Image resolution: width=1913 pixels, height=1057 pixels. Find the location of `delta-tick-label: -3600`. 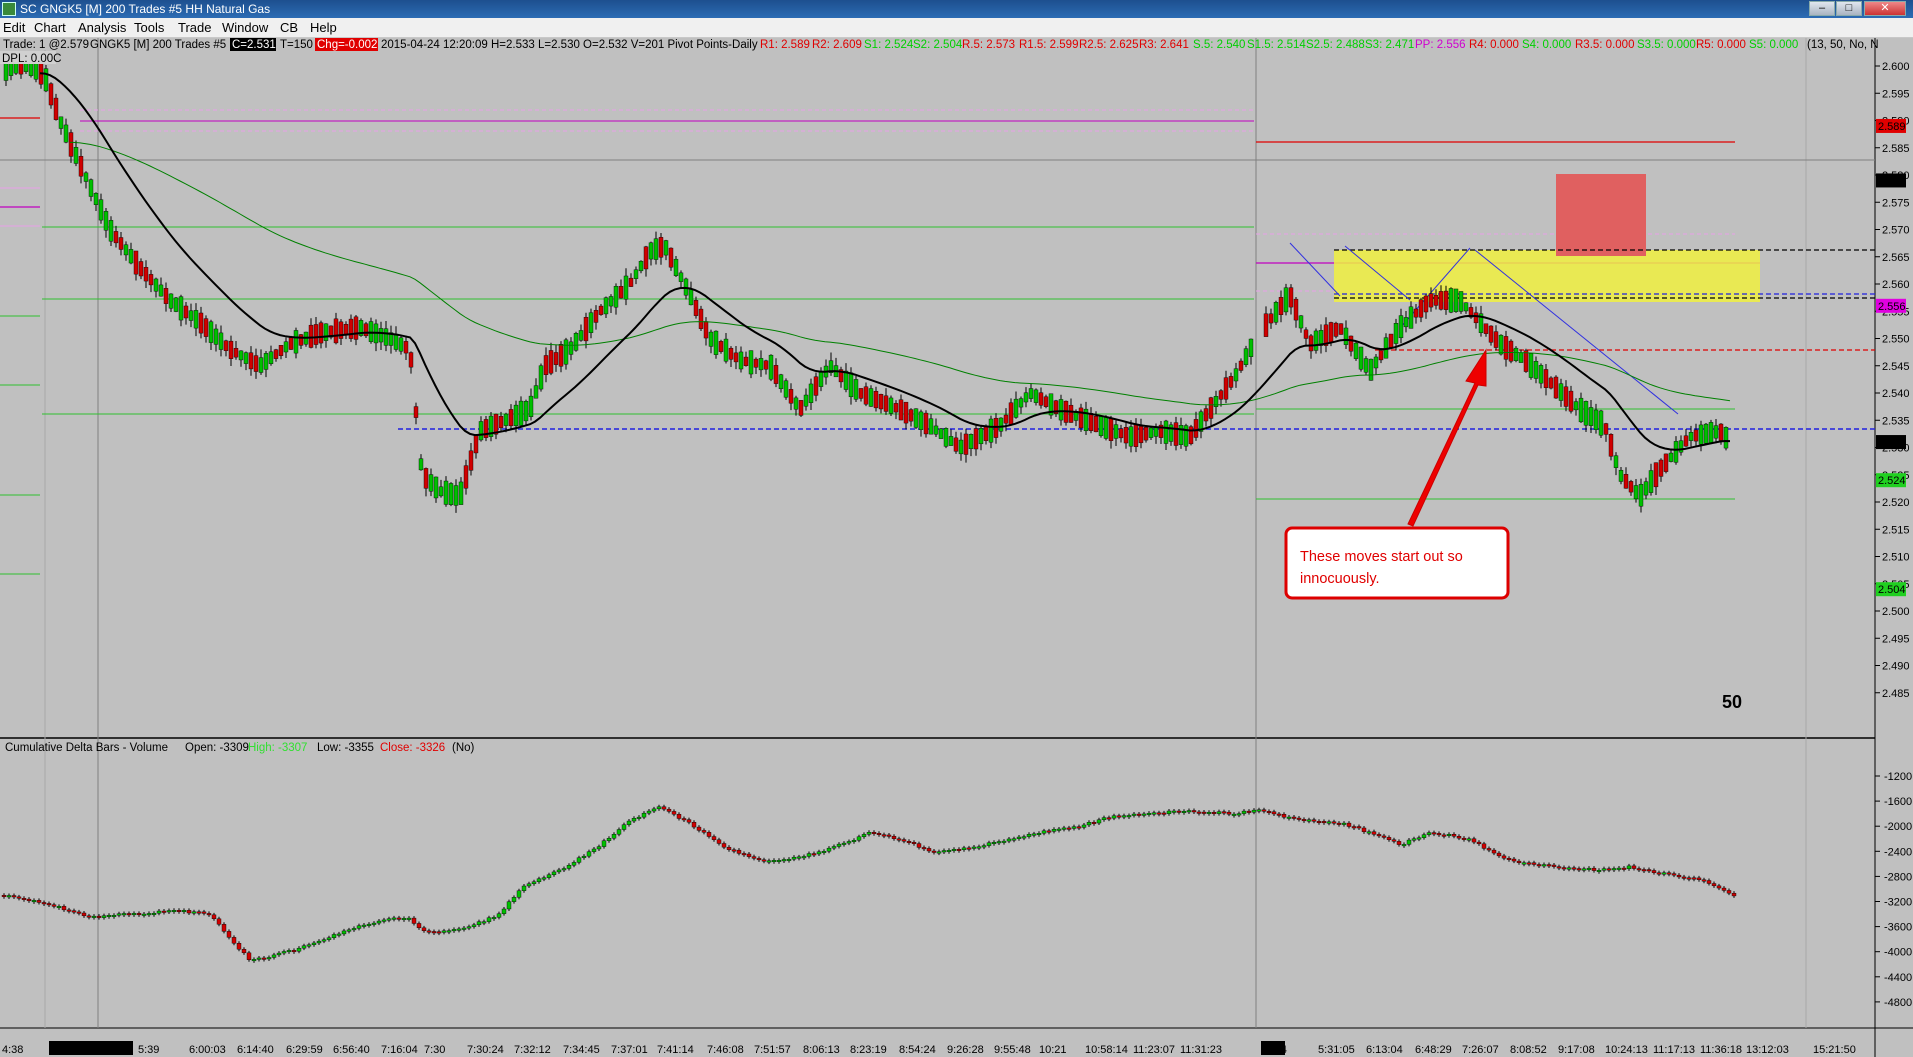

delta-tick-label: -3600 is located at coordinates (1898, 928).